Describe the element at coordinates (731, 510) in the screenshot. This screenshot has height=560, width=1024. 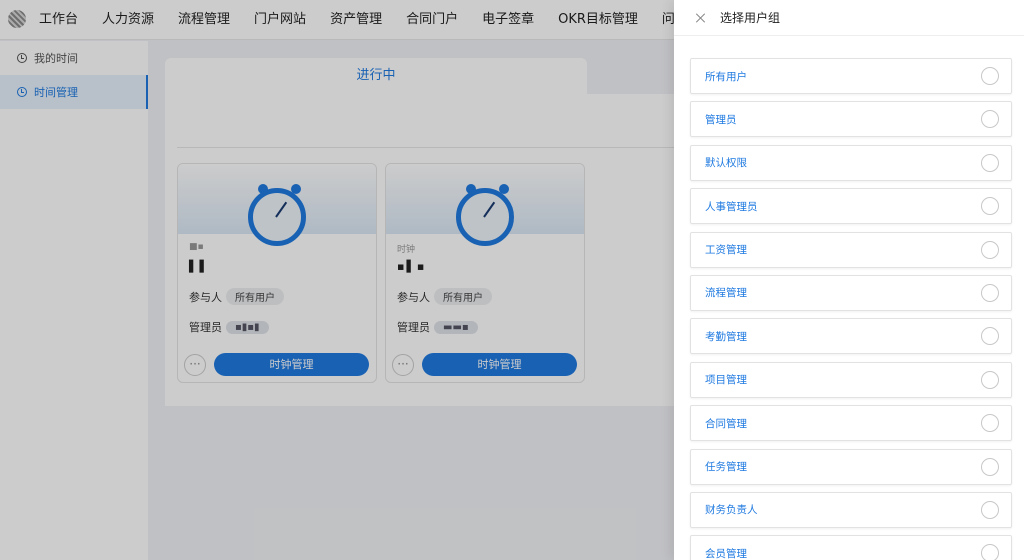
I see `user-group-label: 财务负责人` at that location.